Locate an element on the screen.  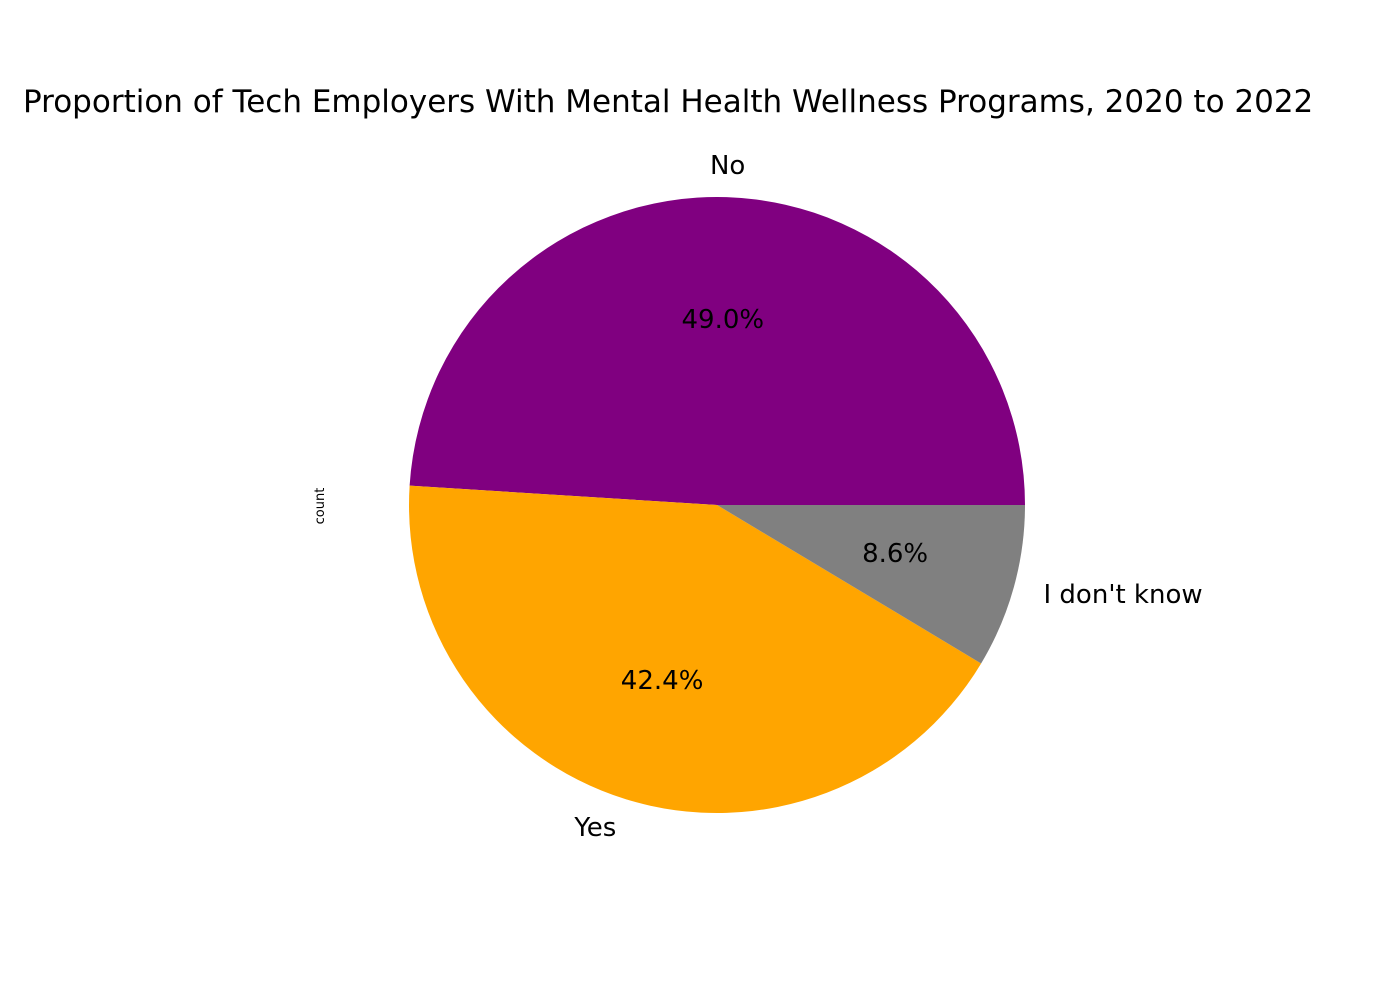
slice-percent-label-1: 42.4% is located at coordinates (662, 681).